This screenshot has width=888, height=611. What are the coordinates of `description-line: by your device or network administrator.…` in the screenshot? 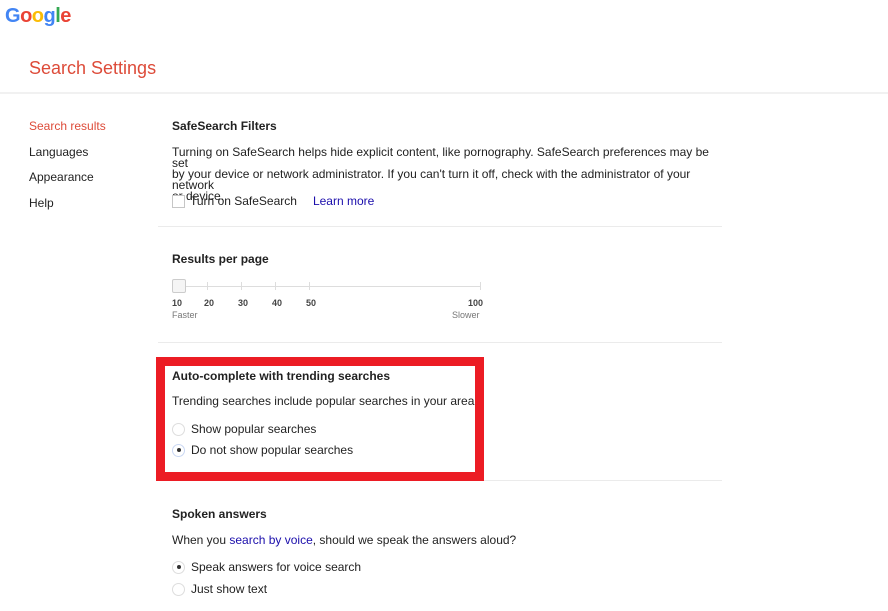 It's located at (431, 179).